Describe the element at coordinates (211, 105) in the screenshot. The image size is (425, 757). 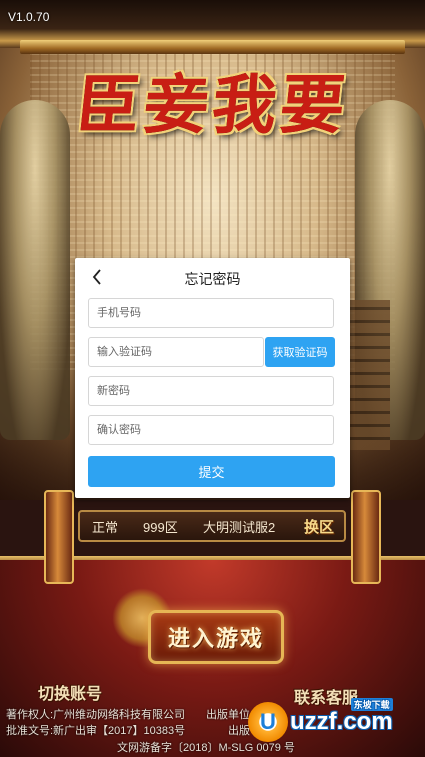
I see `logo-text: 臣妾我要` at that location.